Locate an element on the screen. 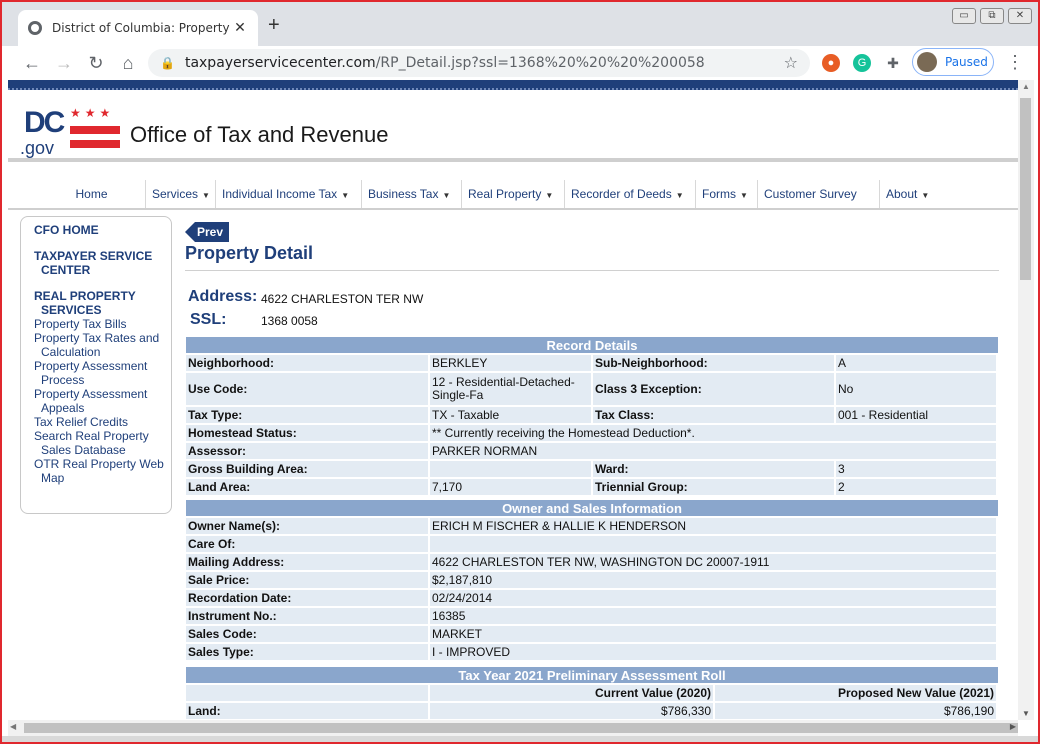 Image resolution: width=1040 pixels, height=744 pixels. row-label: Sales Type: is located at coordinates (308, 652).